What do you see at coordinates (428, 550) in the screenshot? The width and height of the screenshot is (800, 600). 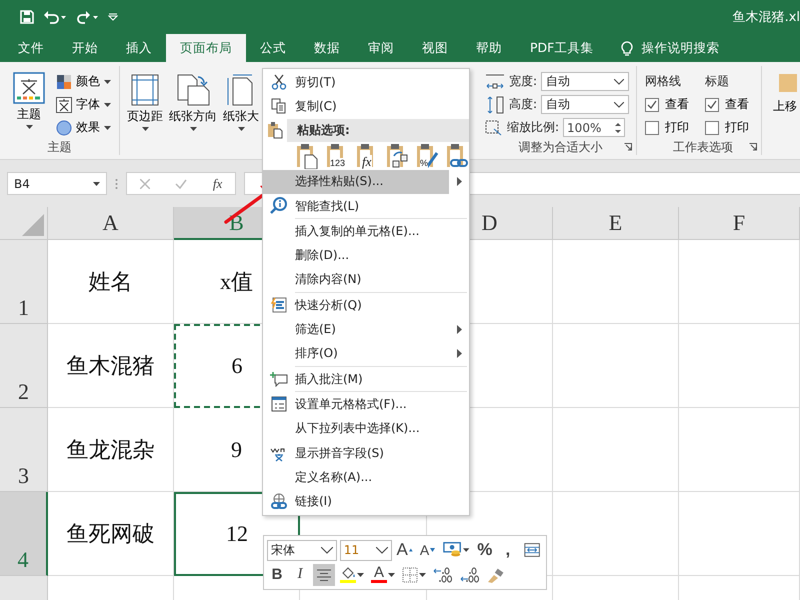 I see `shrink-font-button: A` at bounding box center [428, 550].